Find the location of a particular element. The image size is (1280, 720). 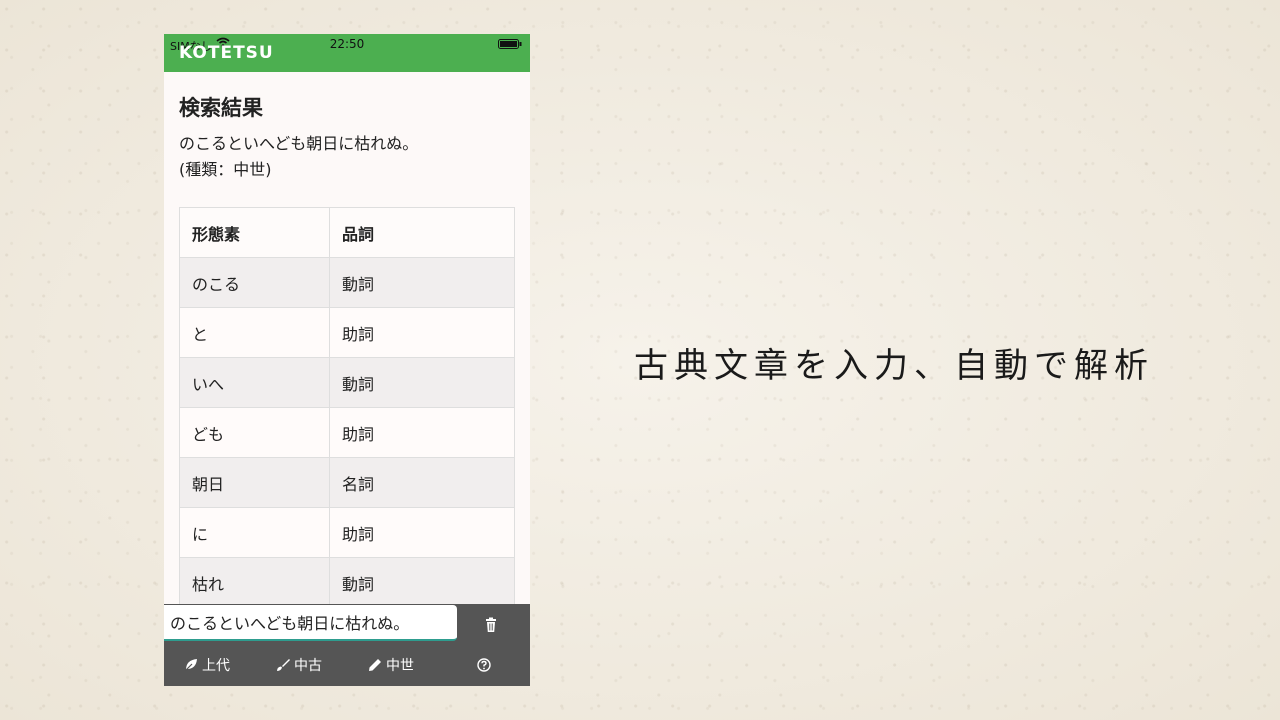

brush-icon is located at coordinates (283, 665).